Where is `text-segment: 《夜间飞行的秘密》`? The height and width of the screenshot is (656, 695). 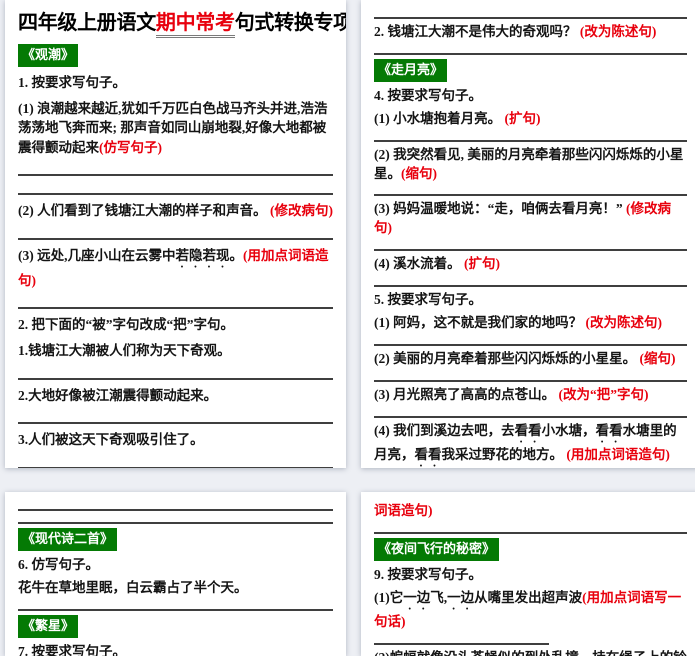 text-segment: 《夜间飞行的秘密》 is located at coordinates (437, 548).